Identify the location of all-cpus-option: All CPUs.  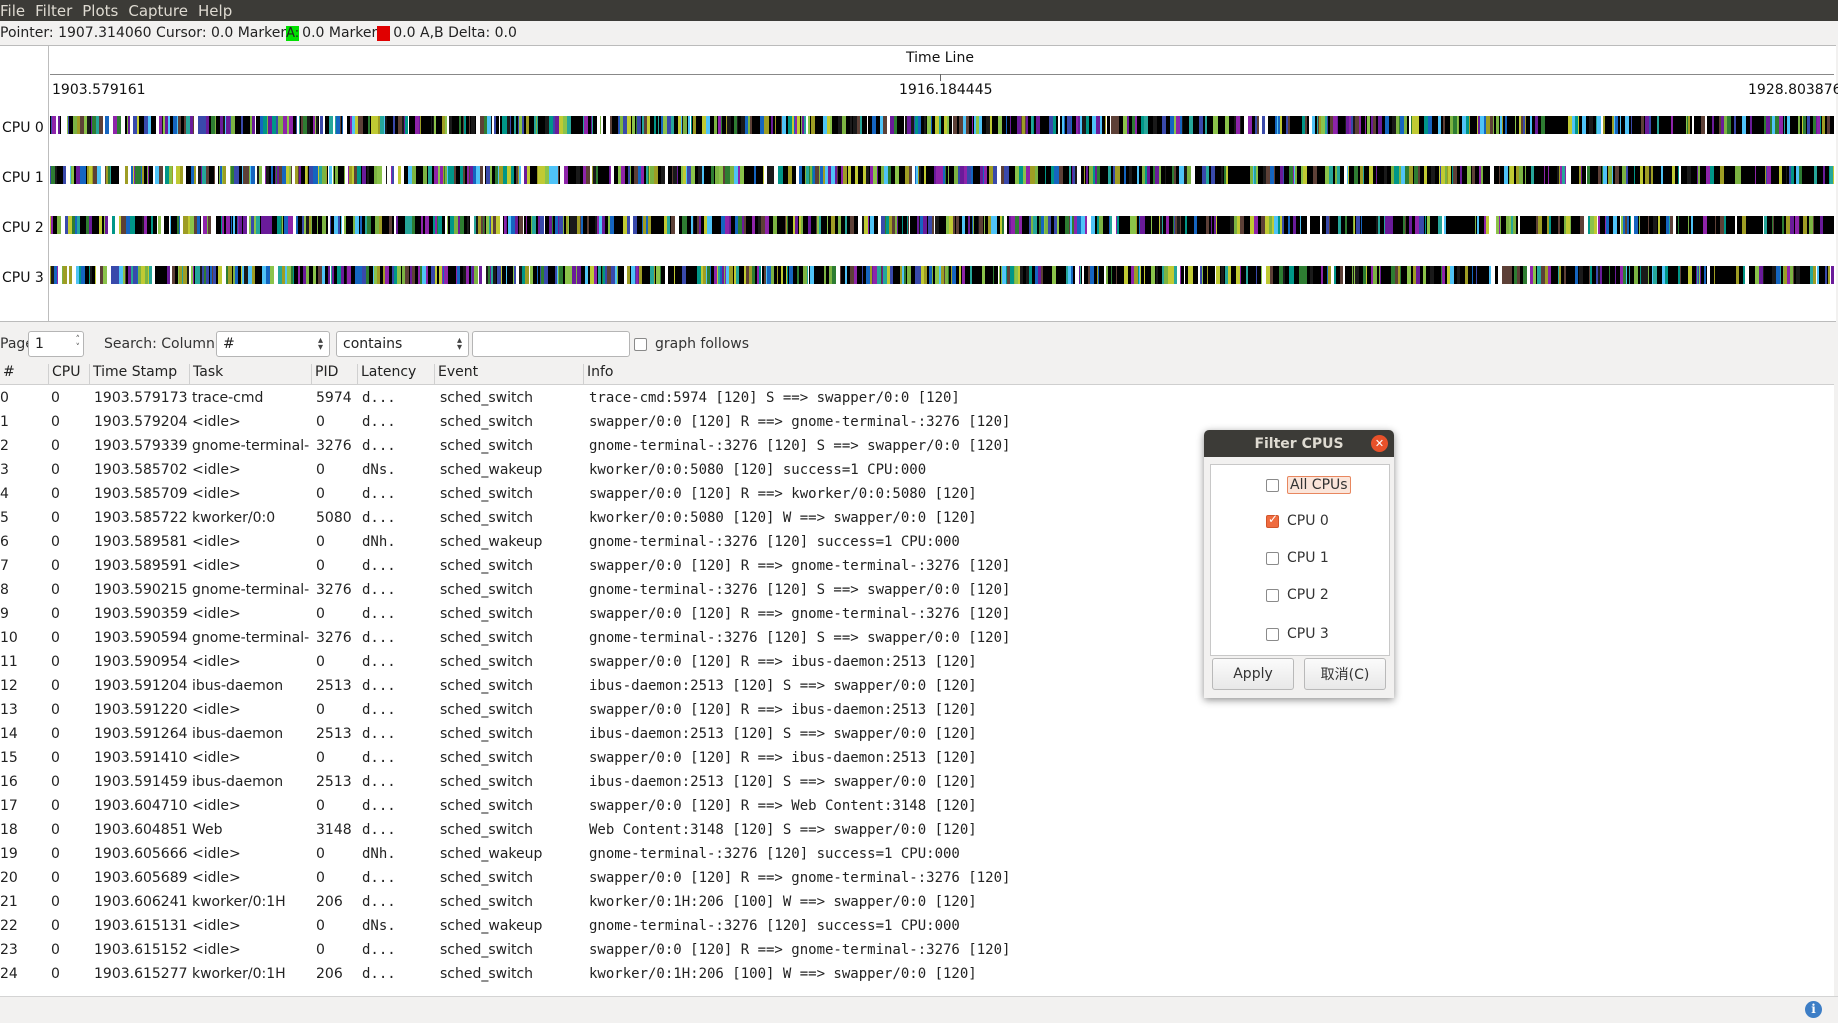
(1308, 485).